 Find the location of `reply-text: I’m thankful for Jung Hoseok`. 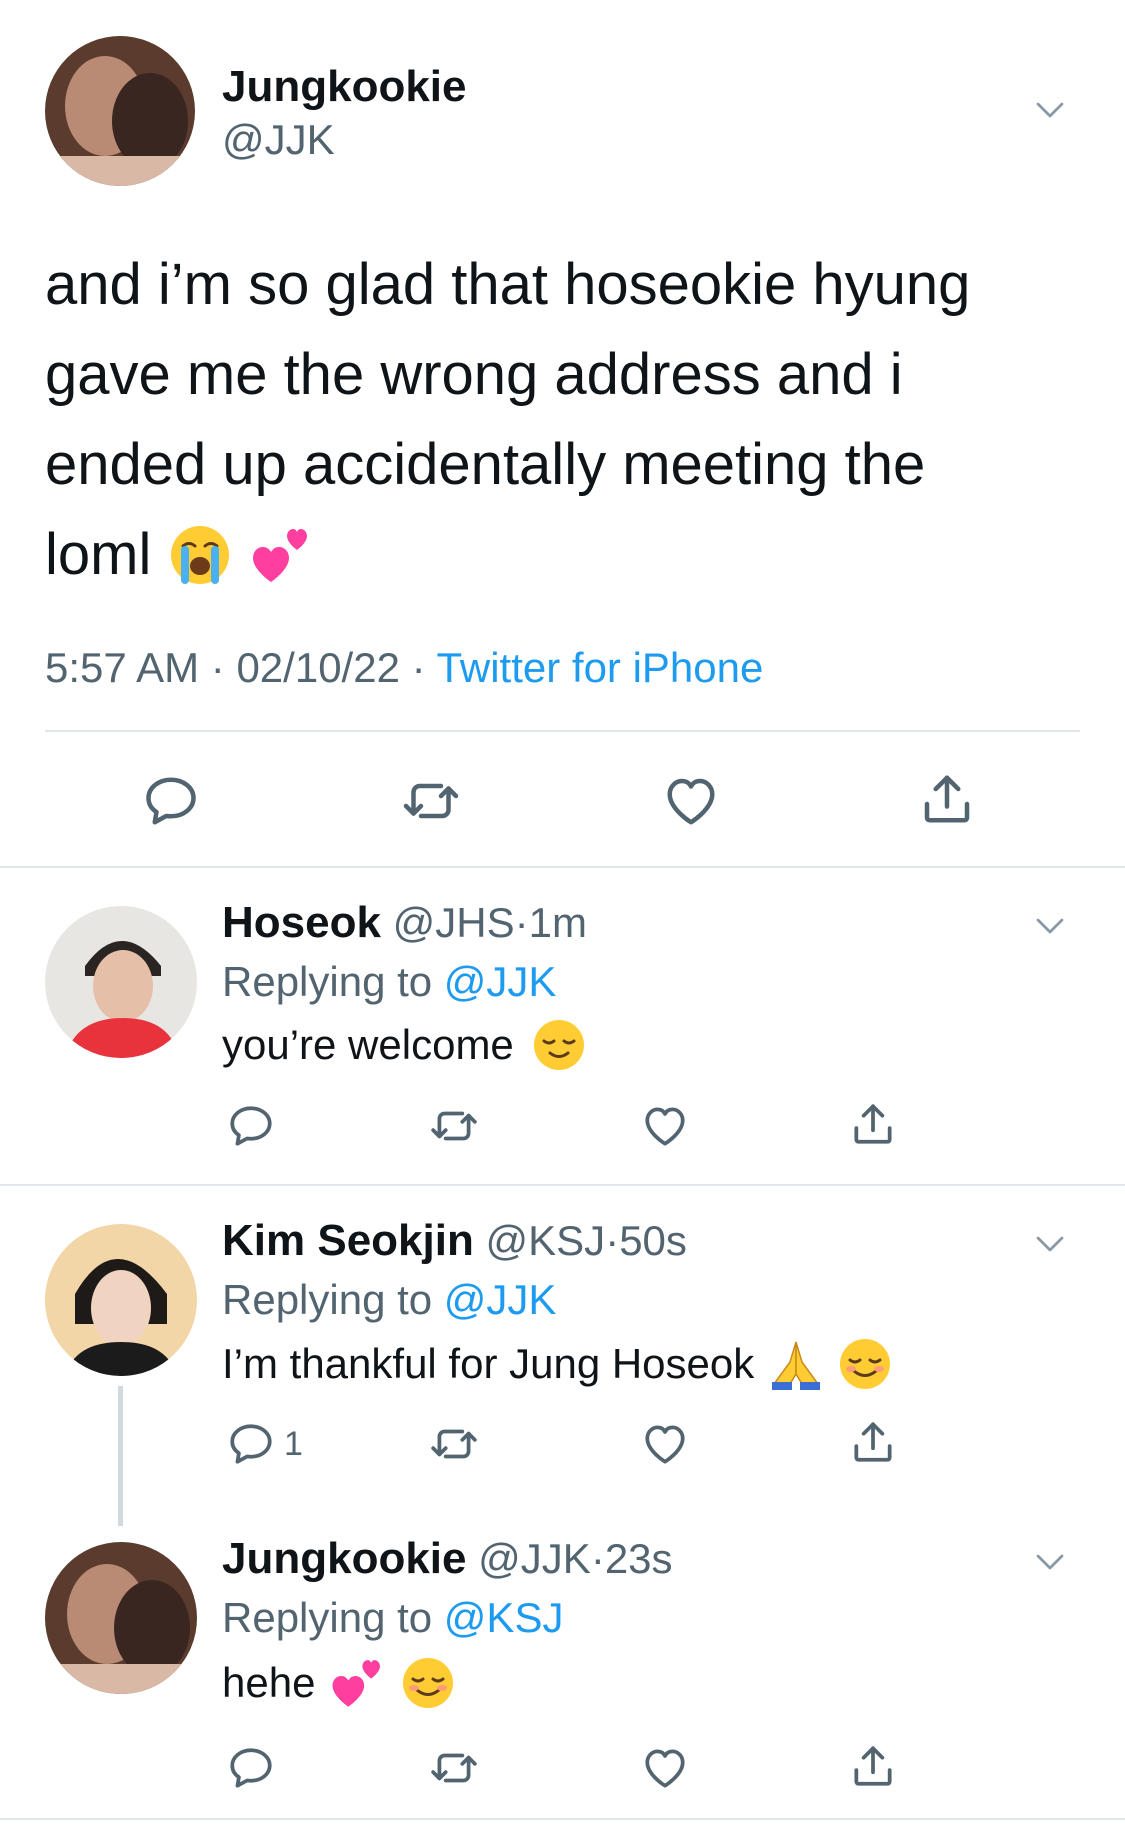

reply-text: I’m thankful for Jung Hoseok is located at coordinates (557, 1364).